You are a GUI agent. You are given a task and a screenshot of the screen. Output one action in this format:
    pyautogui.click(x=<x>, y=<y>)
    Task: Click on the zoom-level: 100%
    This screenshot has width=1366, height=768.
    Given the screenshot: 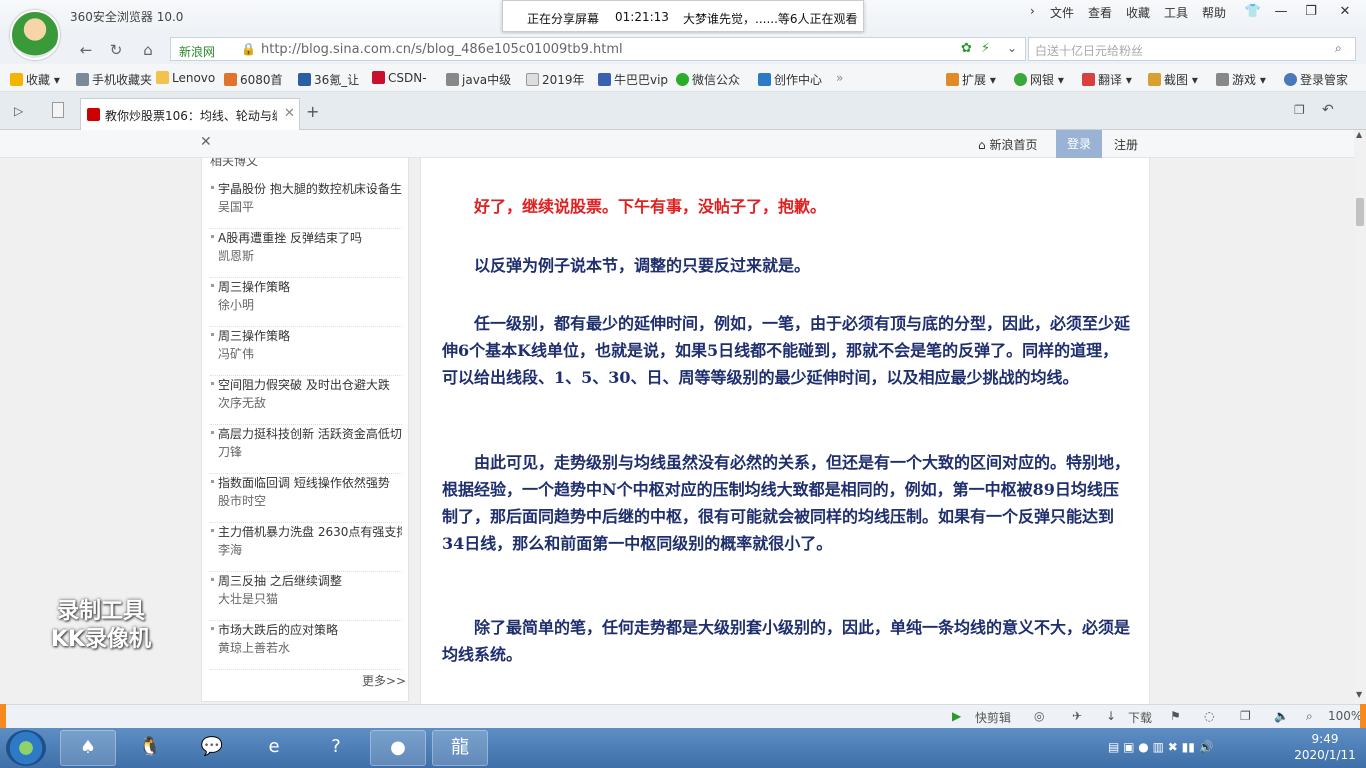 What is the action you would take?
    pyautogui.click(x=1345, y=716)
    